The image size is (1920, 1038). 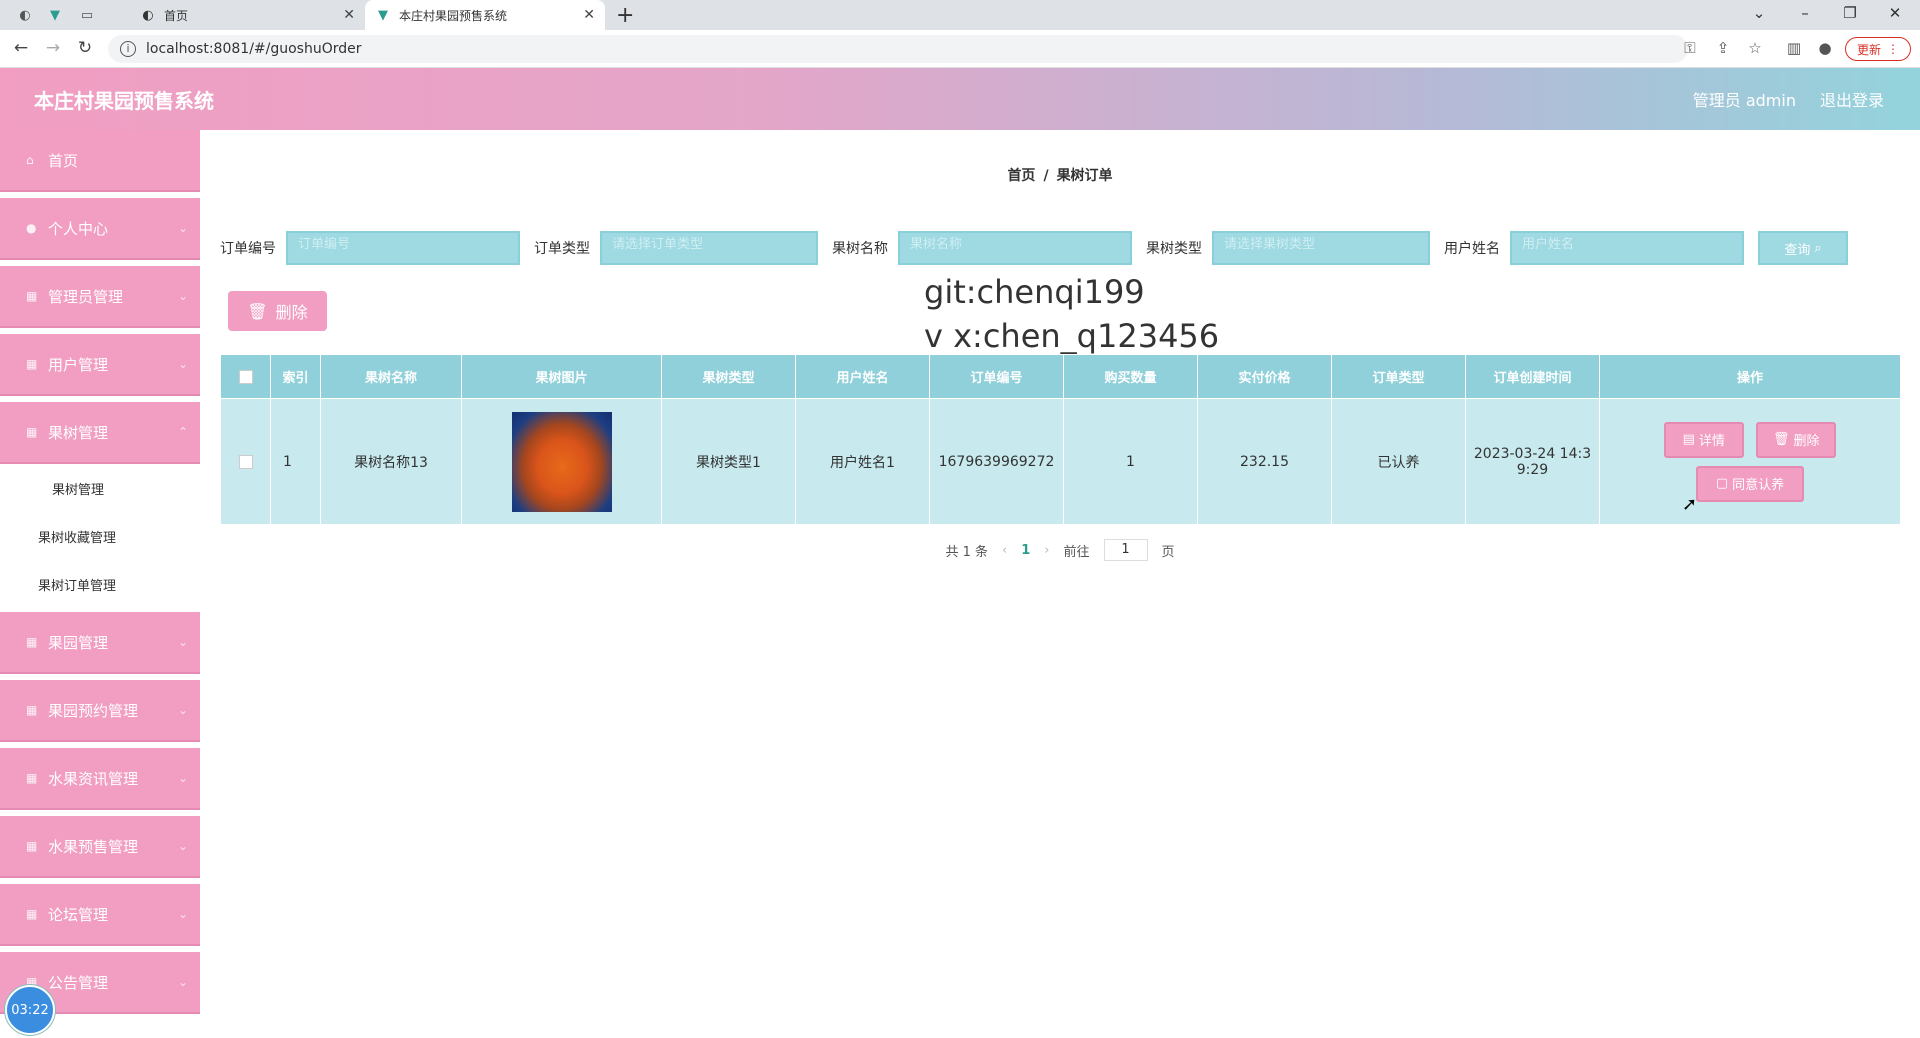 I want to click on logout-link: 退出登录, so click(x=1852, y=99).